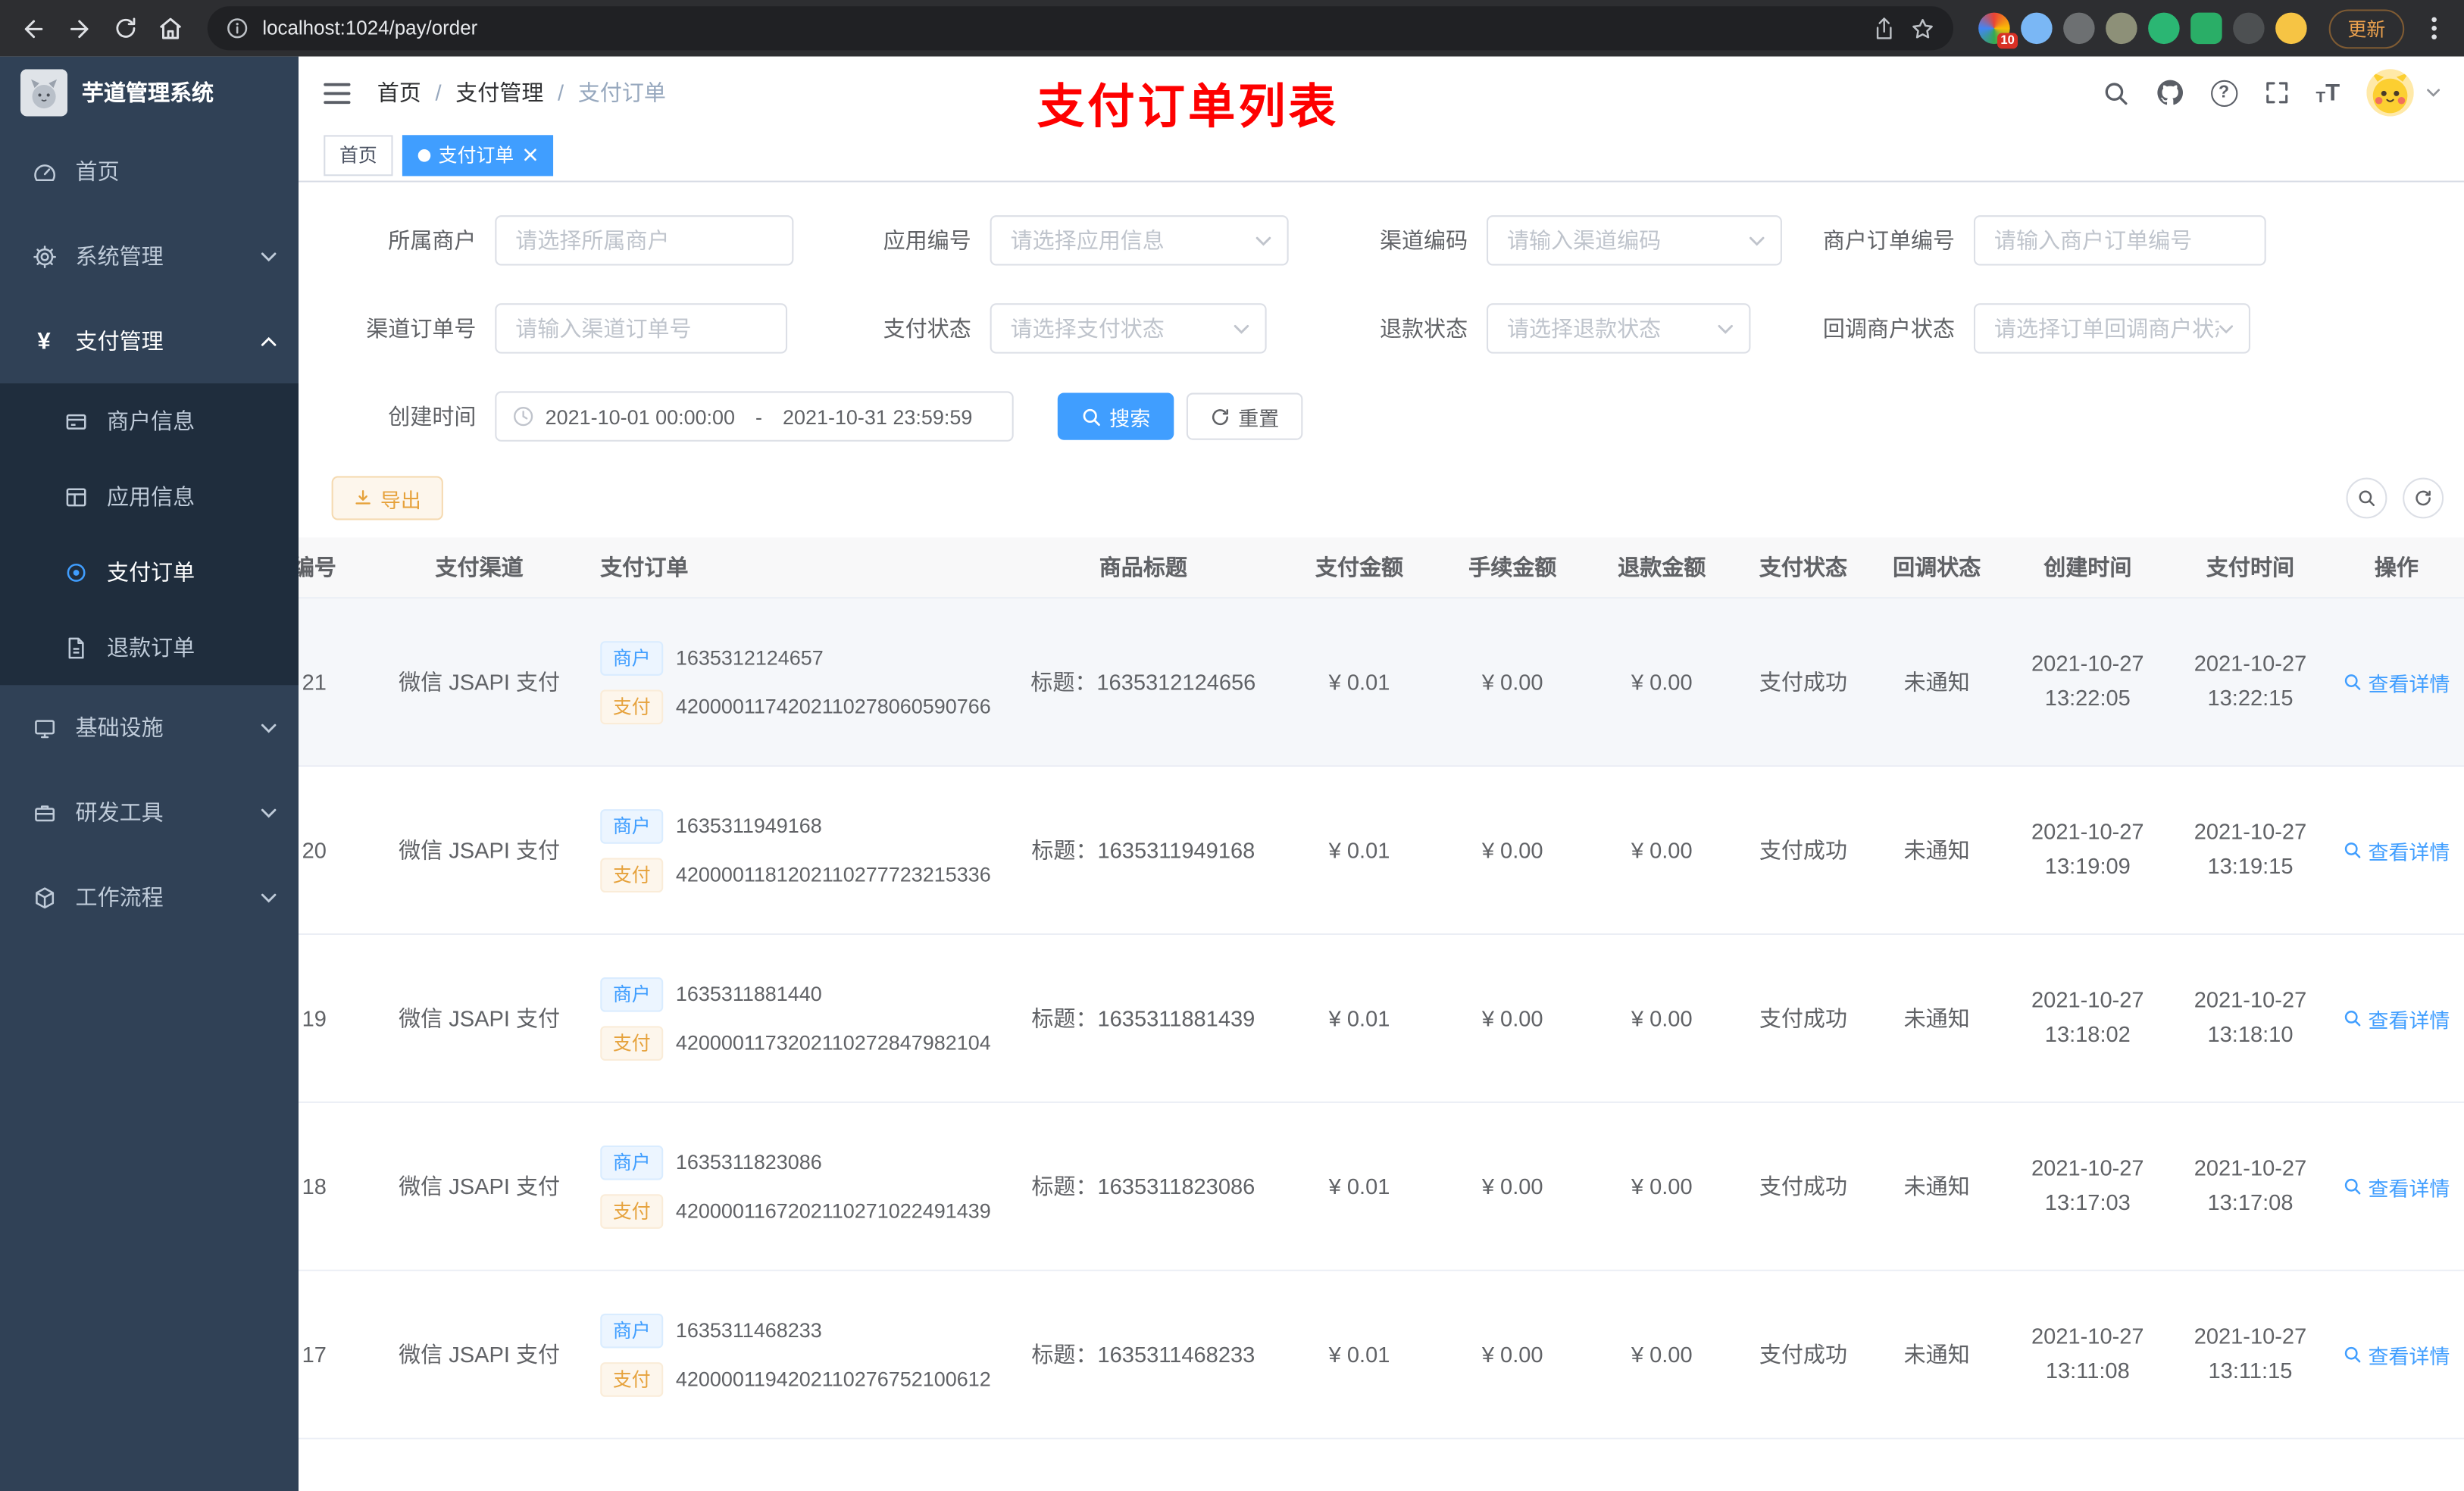 This screenshot has width=2464, height=1491. What do you see at coordinates (1143, 1355) in the screenshot?
I see `cell-title: 标题：1635311468233` at bounding box center [1143, 1355].